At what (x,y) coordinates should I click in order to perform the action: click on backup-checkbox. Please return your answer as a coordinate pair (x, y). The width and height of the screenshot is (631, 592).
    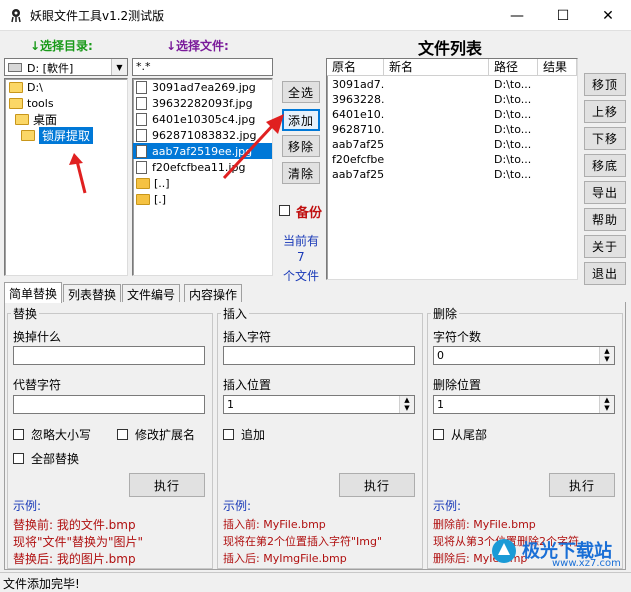
    Looking at the image, I should click on (284, 210).